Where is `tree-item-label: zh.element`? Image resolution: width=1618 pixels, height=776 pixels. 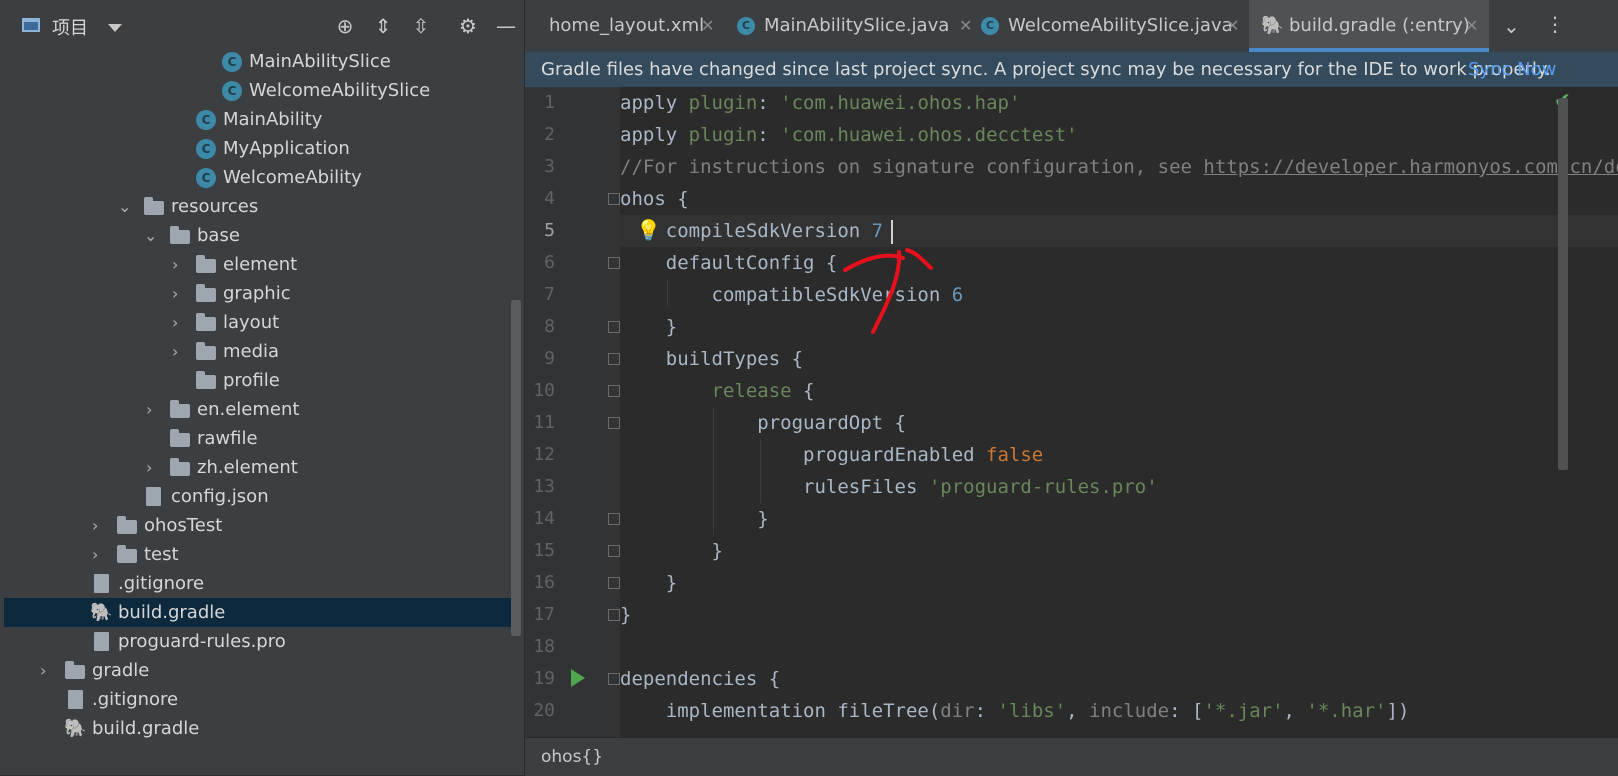
tree-item-label: zh.element is located at coordinates (247, 467).